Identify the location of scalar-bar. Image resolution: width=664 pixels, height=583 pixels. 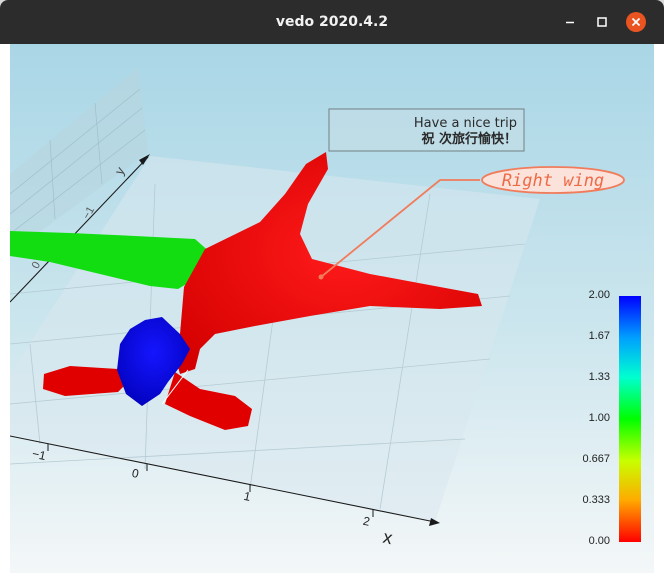
(630, 419).